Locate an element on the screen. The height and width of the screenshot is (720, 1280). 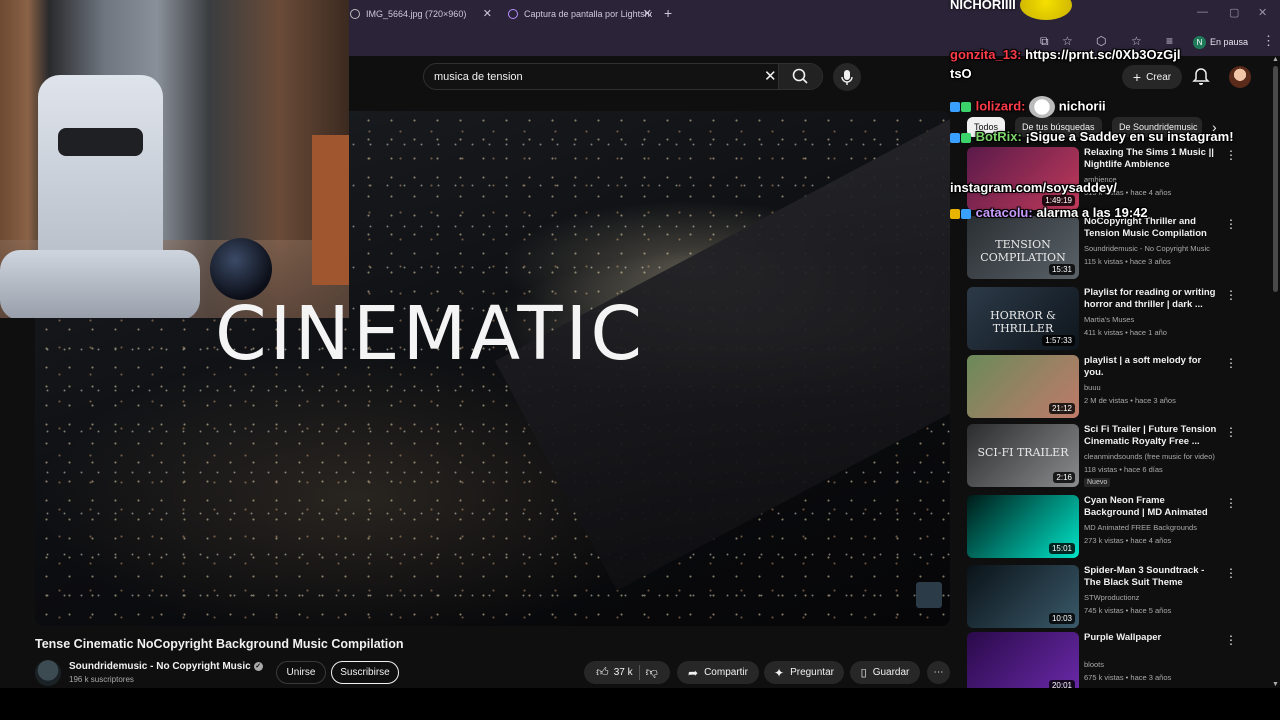
ask-button: ✦ Preguntar is located at coordinates (804, 672).